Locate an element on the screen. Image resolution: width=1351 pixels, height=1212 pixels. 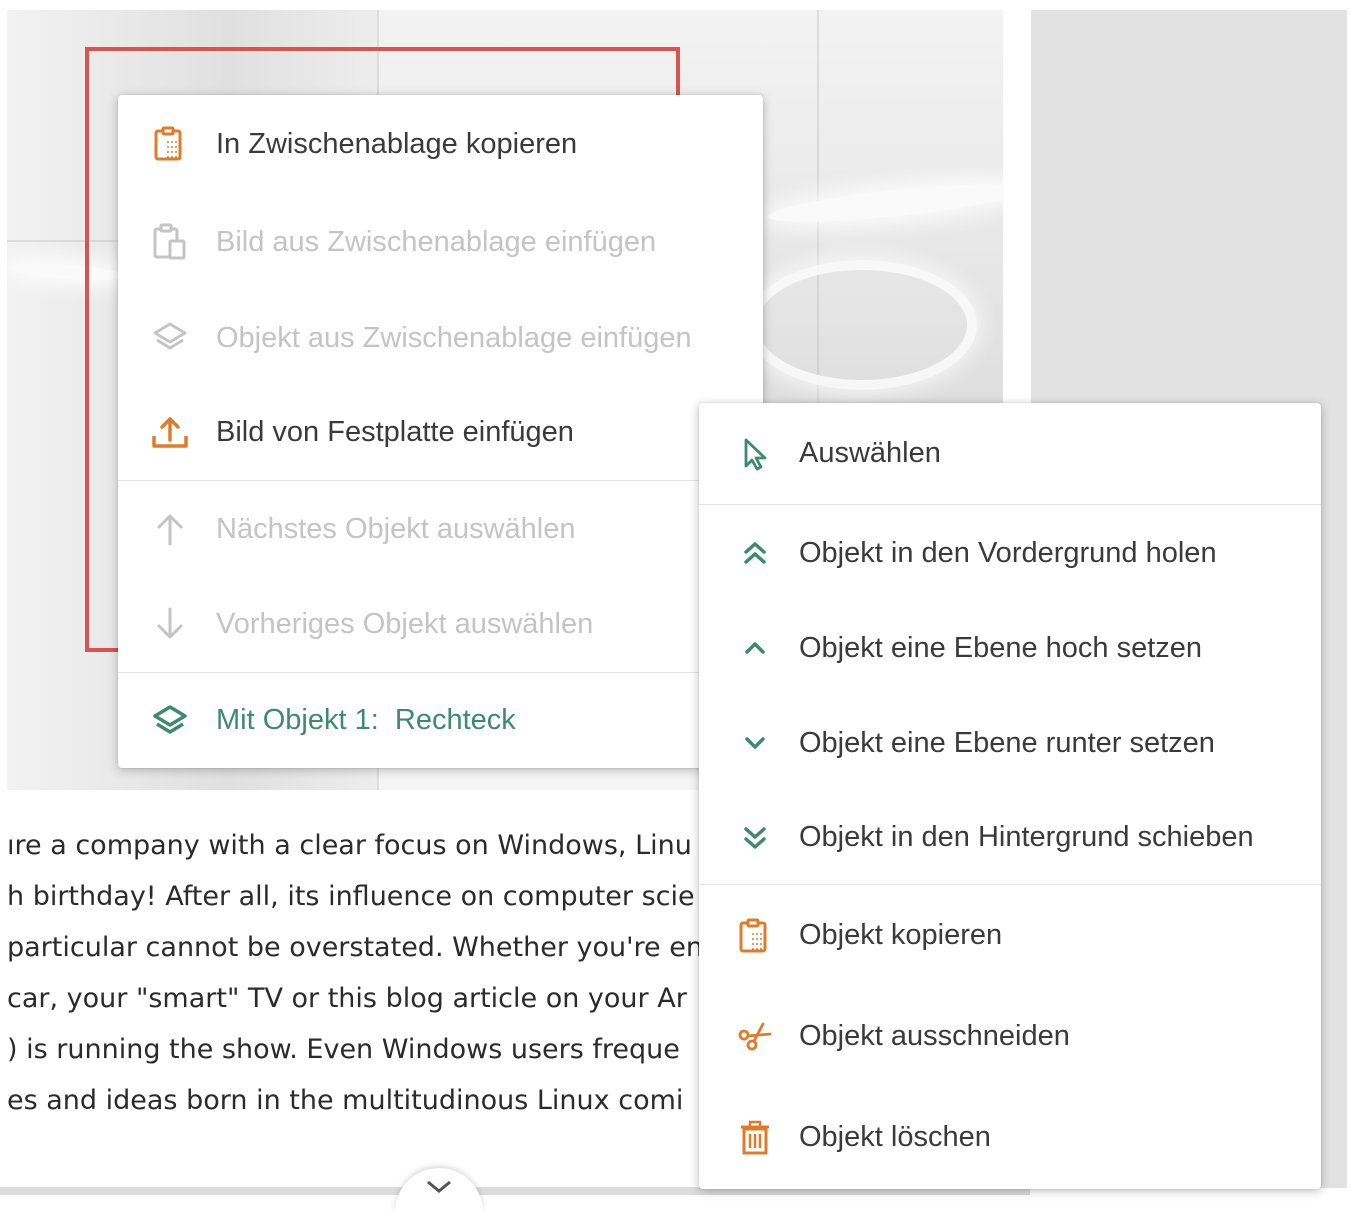
submenu-item-label: Objekt eine Ebene hoch setzen is located at coordinates (1001, 647).